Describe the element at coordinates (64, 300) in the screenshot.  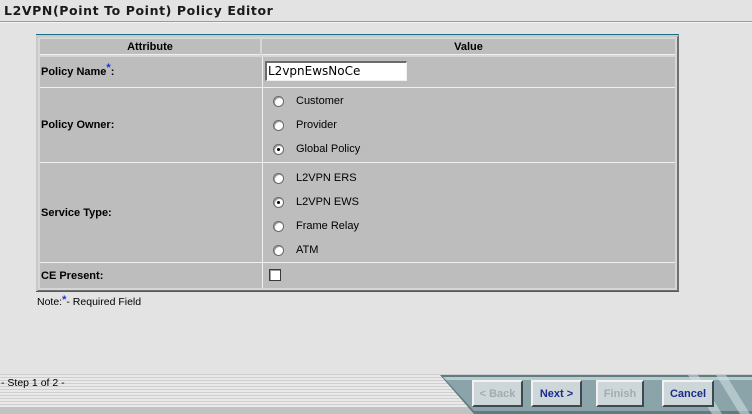
I see `note-required-mark: *` at that location.